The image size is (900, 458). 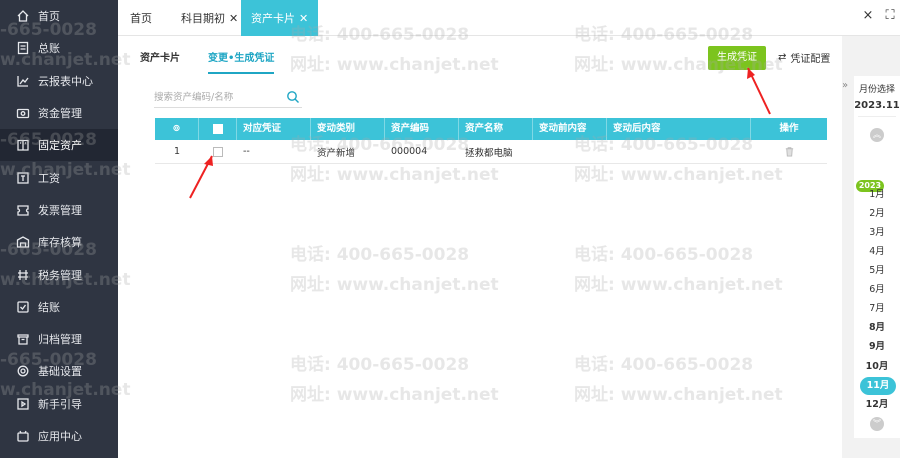 I want to click on month-11: 11月, so click(x=878, y=386).